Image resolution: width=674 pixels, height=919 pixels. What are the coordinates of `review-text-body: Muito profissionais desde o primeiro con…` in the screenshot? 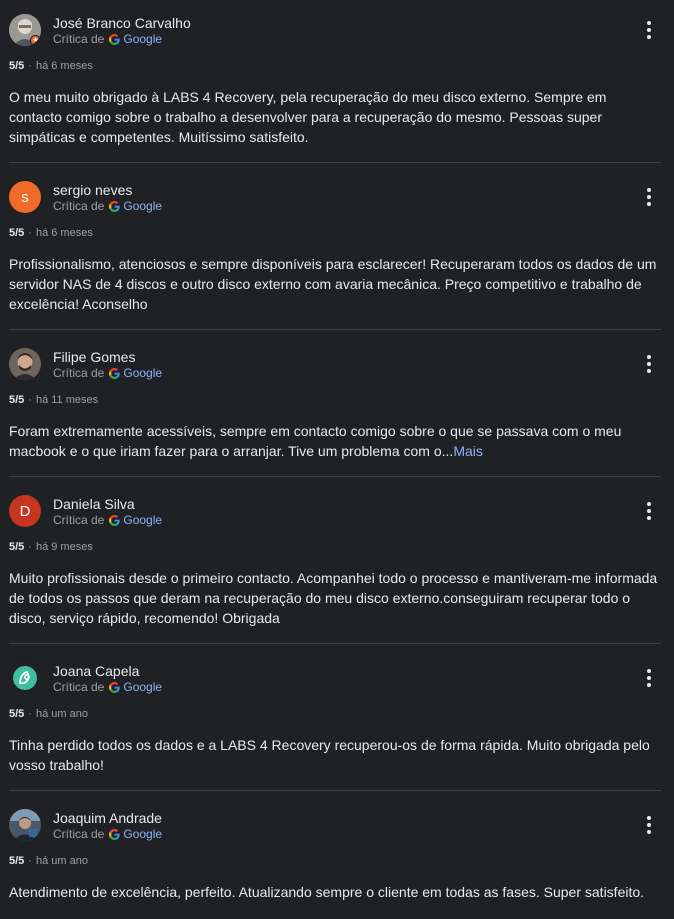 It's located at (333, 598).